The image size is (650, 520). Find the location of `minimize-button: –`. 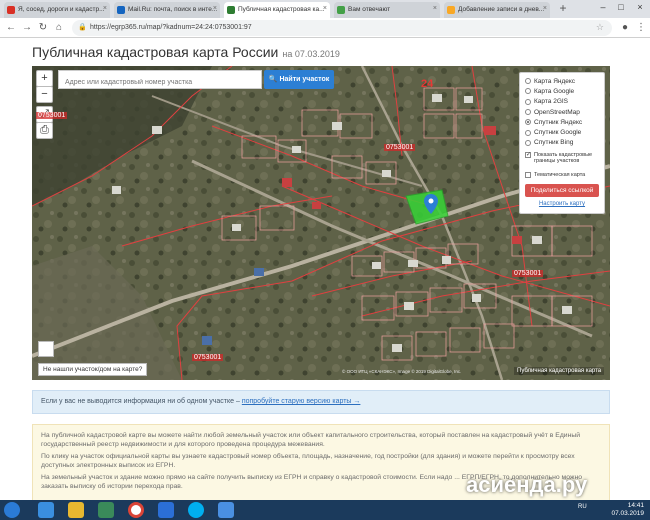

minimize-button: – is located at coordinates (603, 8).